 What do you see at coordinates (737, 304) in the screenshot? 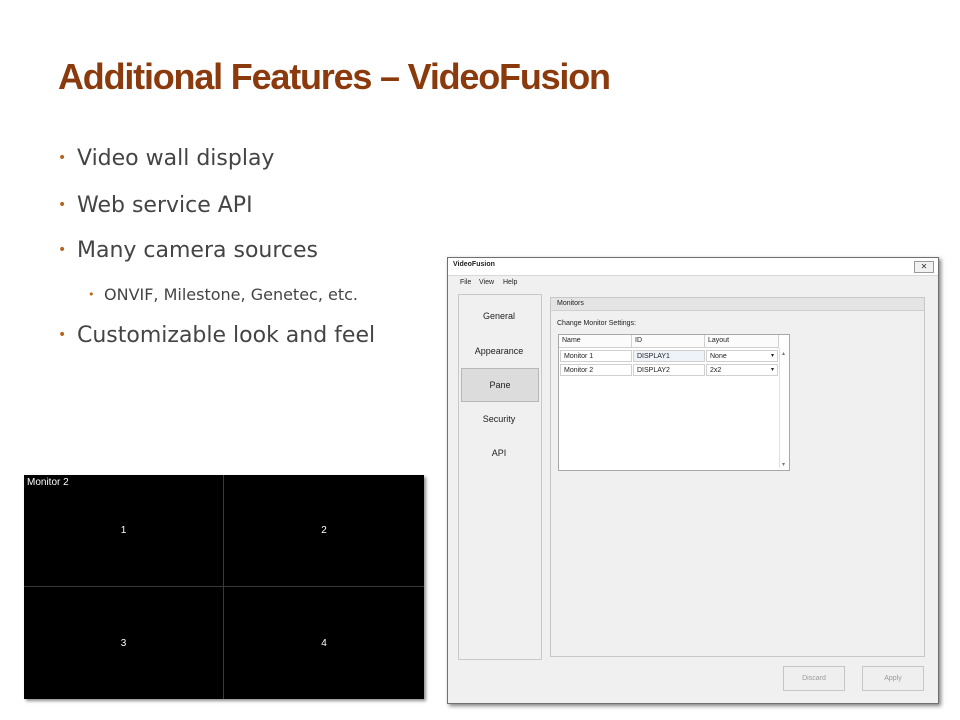
I see `section-header: Monitors` at bounding box center [737, 304].